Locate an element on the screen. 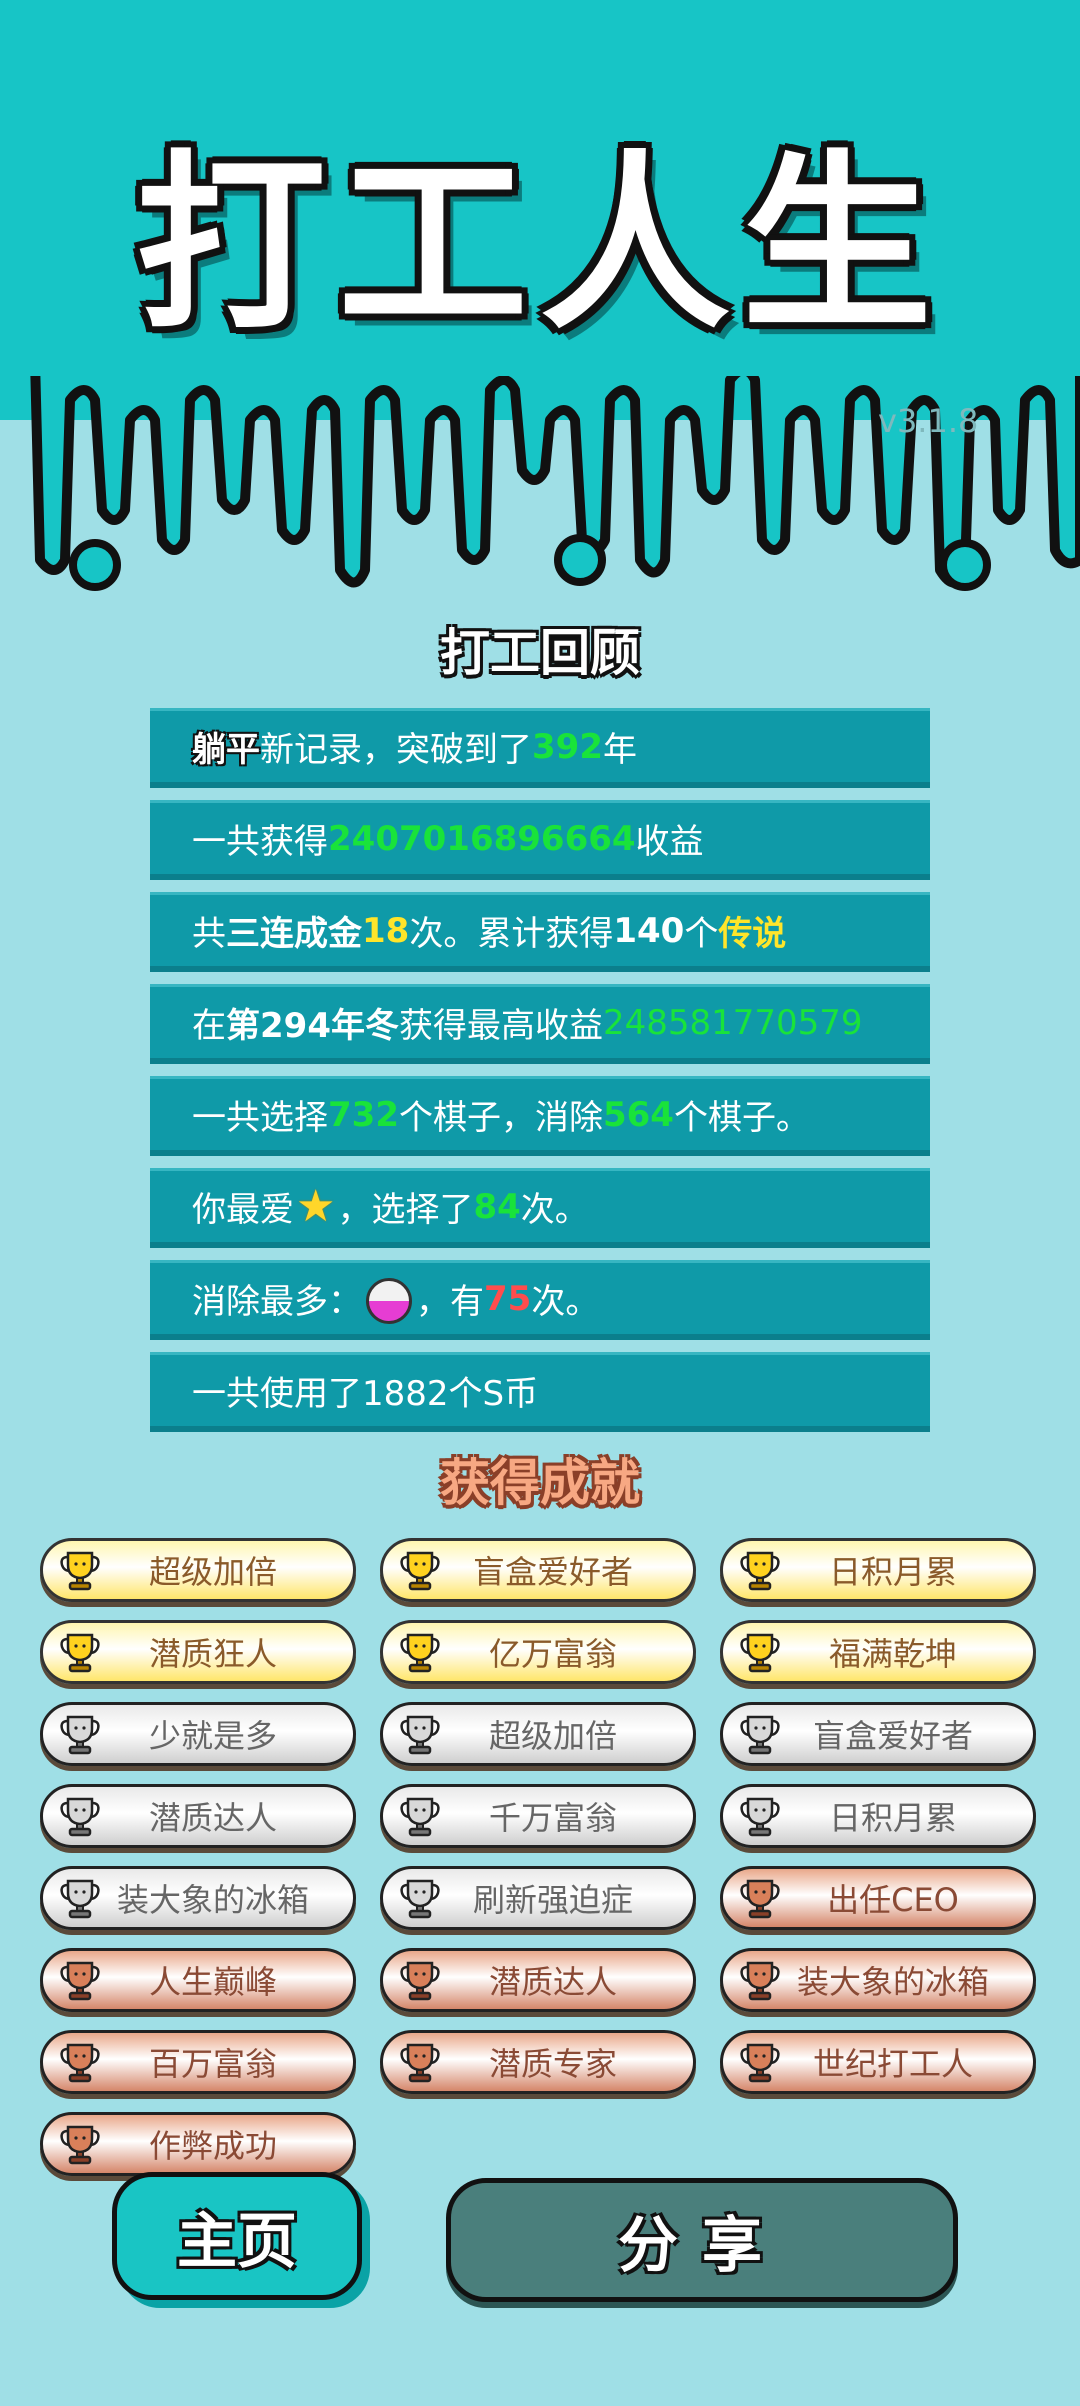 This screenshot has width=1080, height=2406. achievement-label: 人生巅峰 is located at coordinates (212, 1982).